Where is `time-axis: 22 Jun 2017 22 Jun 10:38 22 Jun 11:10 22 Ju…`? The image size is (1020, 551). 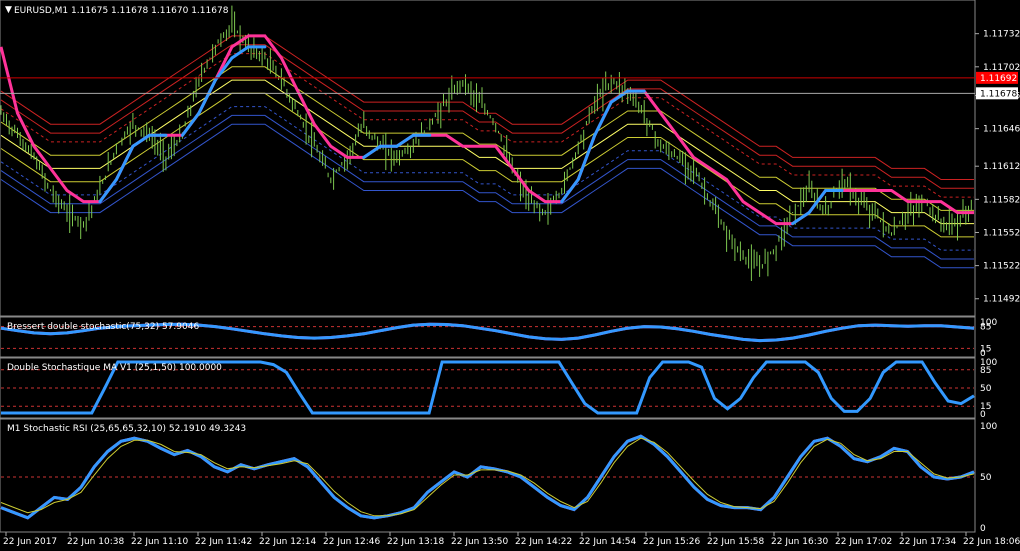
time-axis: 22 Jun 2017 22 Jun 10:38 22 Jun 11:10 22 Ju… is located at coordinates (511, 539).